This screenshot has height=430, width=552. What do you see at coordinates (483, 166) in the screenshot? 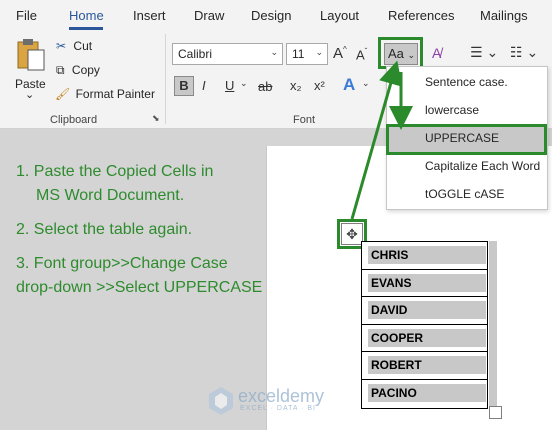
I see `menu-item-label: Capitalize Each Word` at bounding box center [483, 166].